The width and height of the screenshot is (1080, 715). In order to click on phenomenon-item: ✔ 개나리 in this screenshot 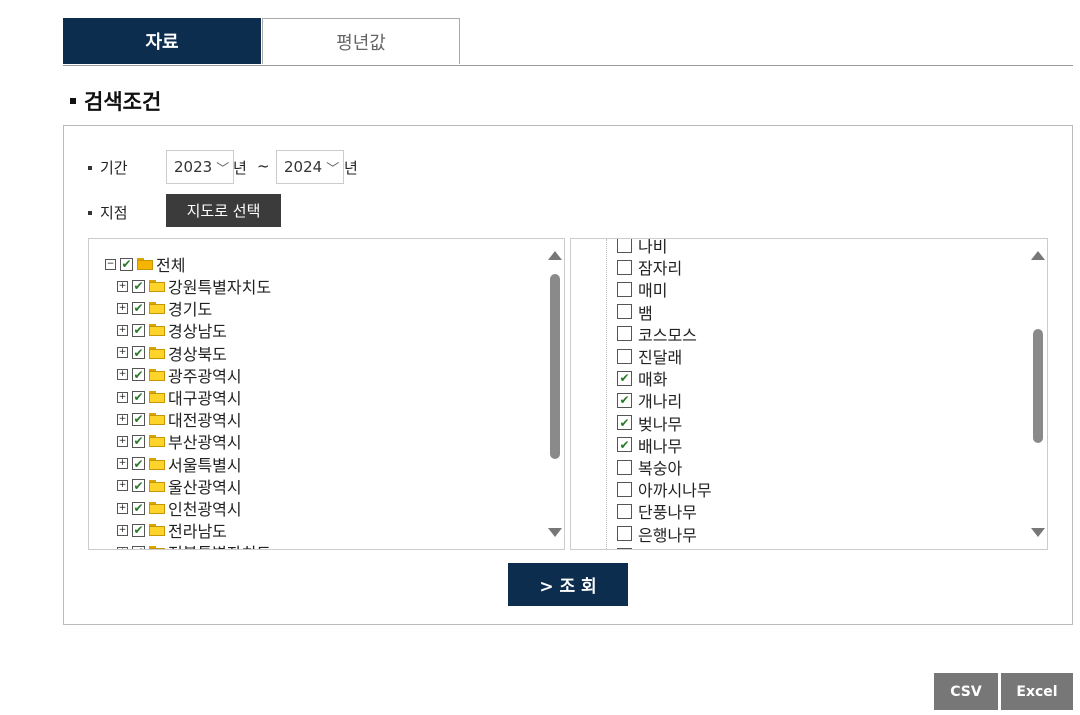, I will do `click(649, 400)`.